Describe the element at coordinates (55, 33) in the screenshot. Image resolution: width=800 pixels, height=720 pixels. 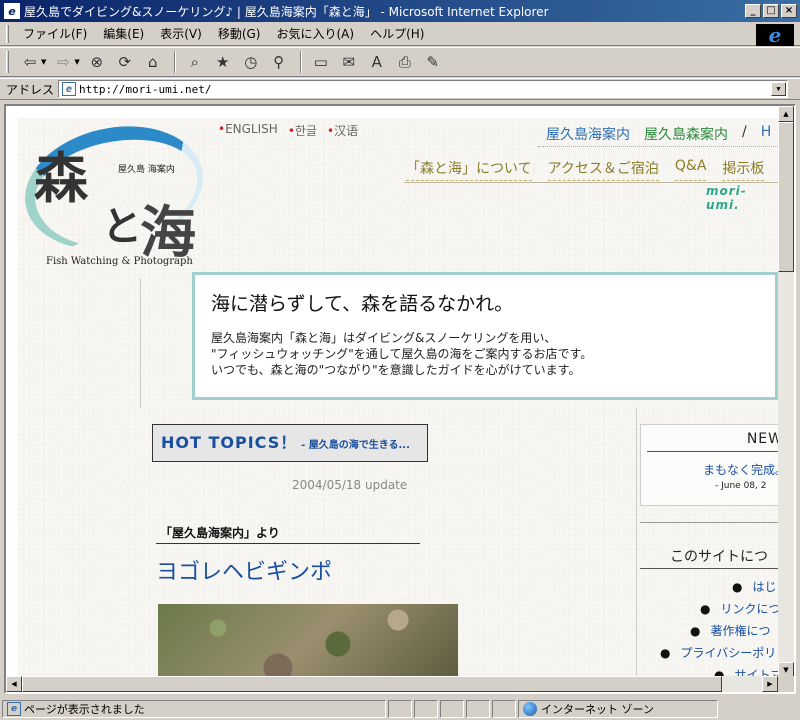
I see `menu-file: ファイル(F)` at that location.